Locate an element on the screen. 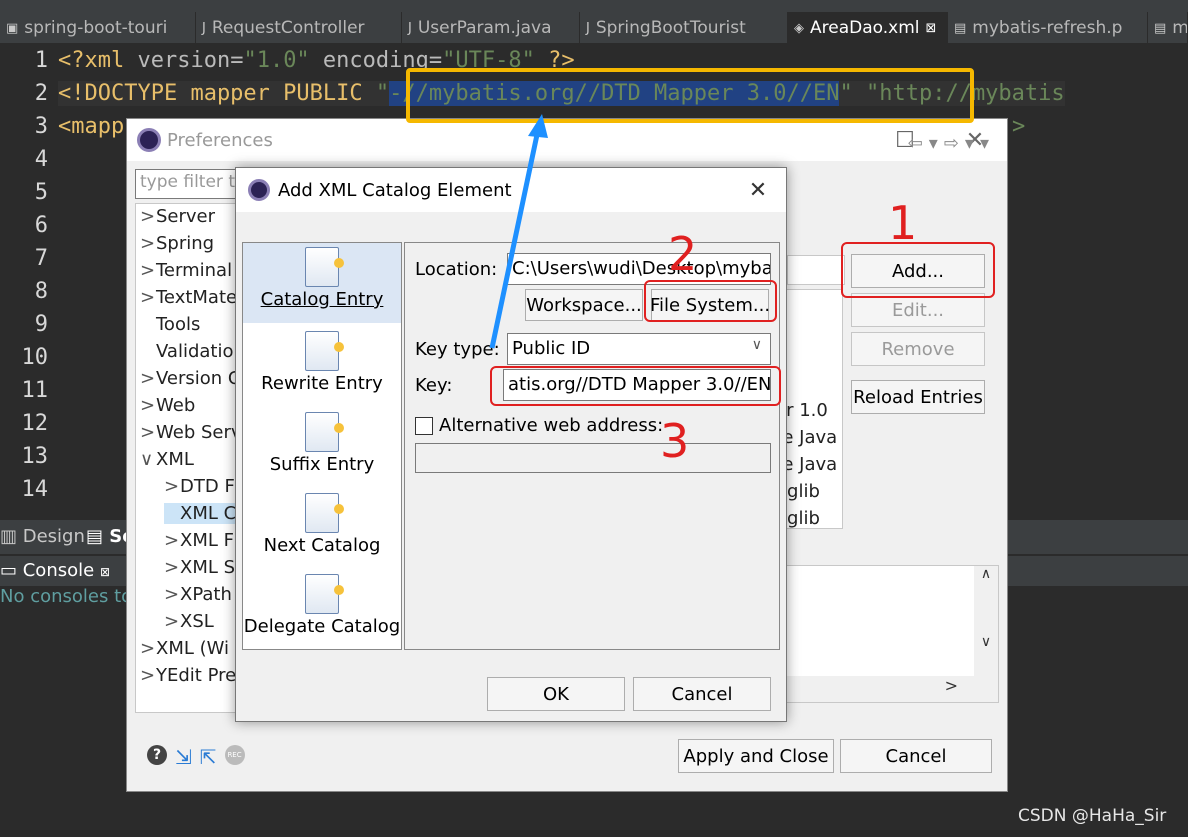 Image resolution: width=1188 pixels, height=837 pixels. eclipse-logo-icon is located at coordinates (259, 190).